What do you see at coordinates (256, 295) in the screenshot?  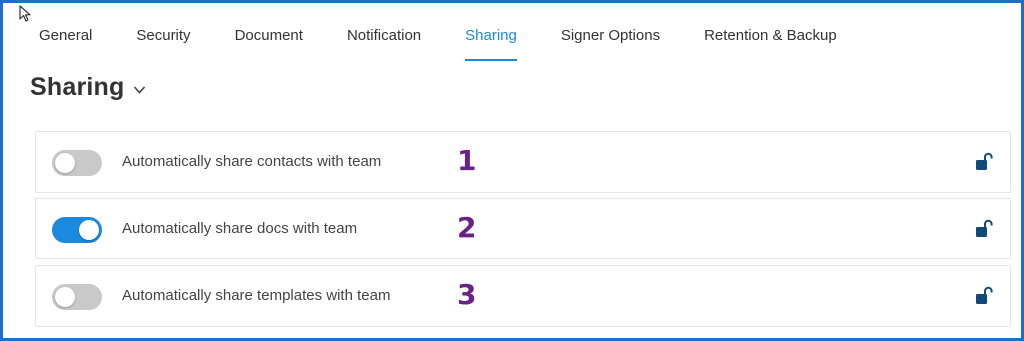 I see `setting-label: Automatically share templates with team` at bounding box center [256, 295].